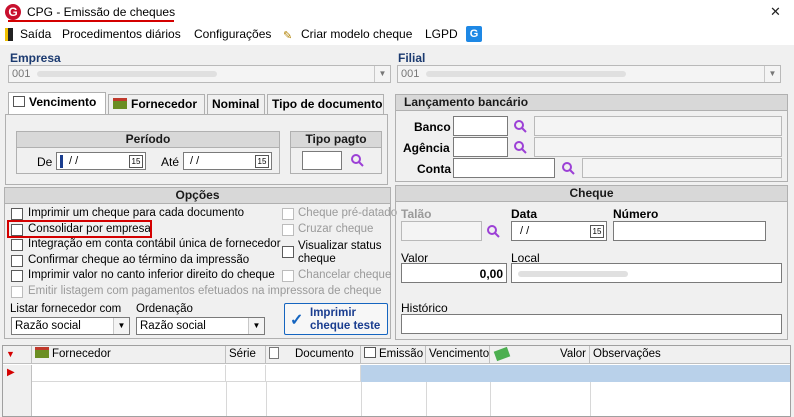 This screenshot has height=417, width=794. Describe the element at coordinates (9, 34) in the screenshot. I see `exit-door-icon` at that location.